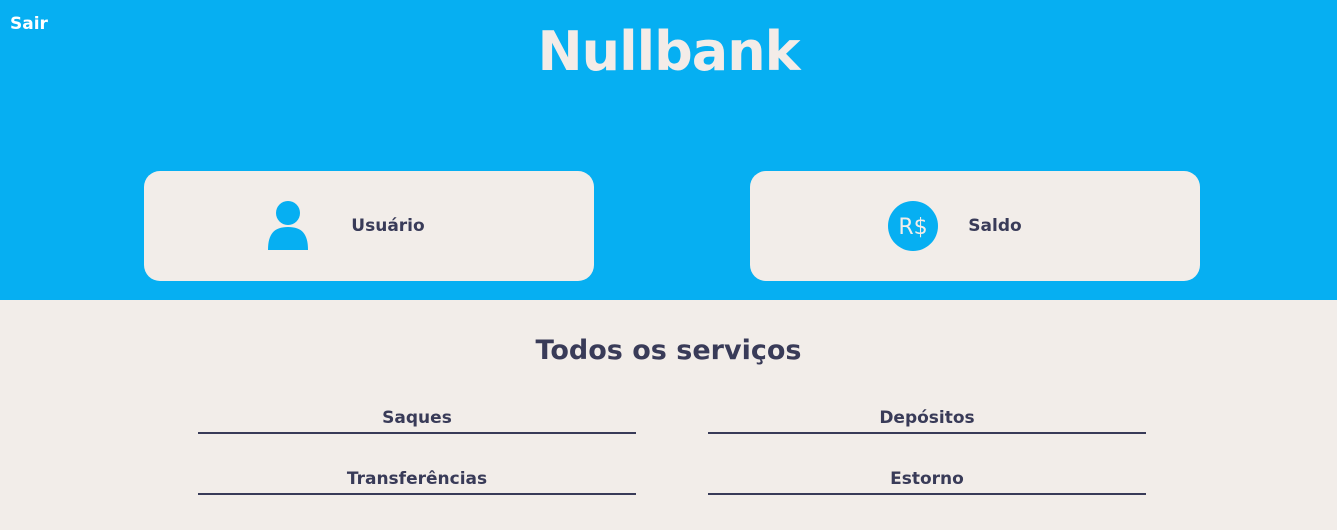 This screenshot has height=530, width=1337. What do you see at coordinates (927, 479) in the screenshot?
I see `service-estorno: Estorno` at bounding box center [927, 479].